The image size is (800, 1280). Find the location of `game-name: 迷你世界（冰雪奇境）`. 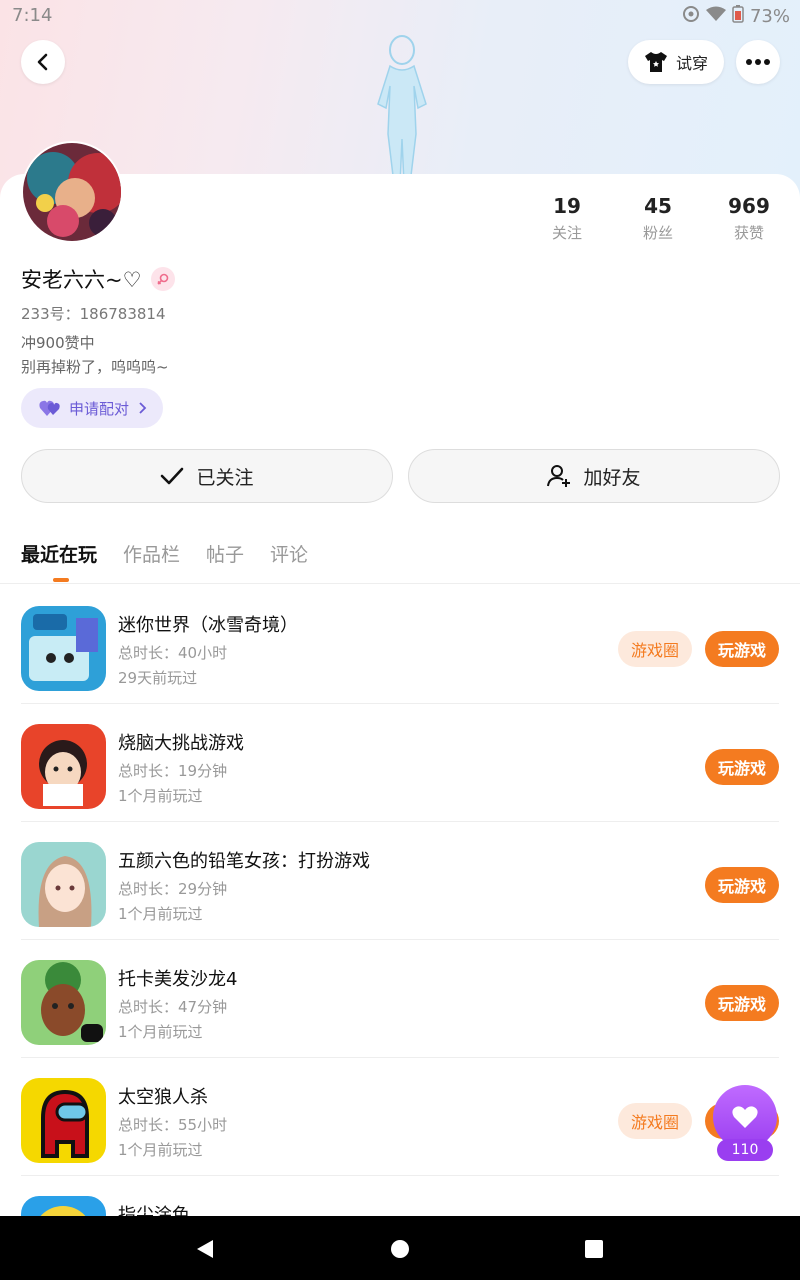

game-name: 迷你世界（冰雪奇境） is located at coordinates (208, 625).